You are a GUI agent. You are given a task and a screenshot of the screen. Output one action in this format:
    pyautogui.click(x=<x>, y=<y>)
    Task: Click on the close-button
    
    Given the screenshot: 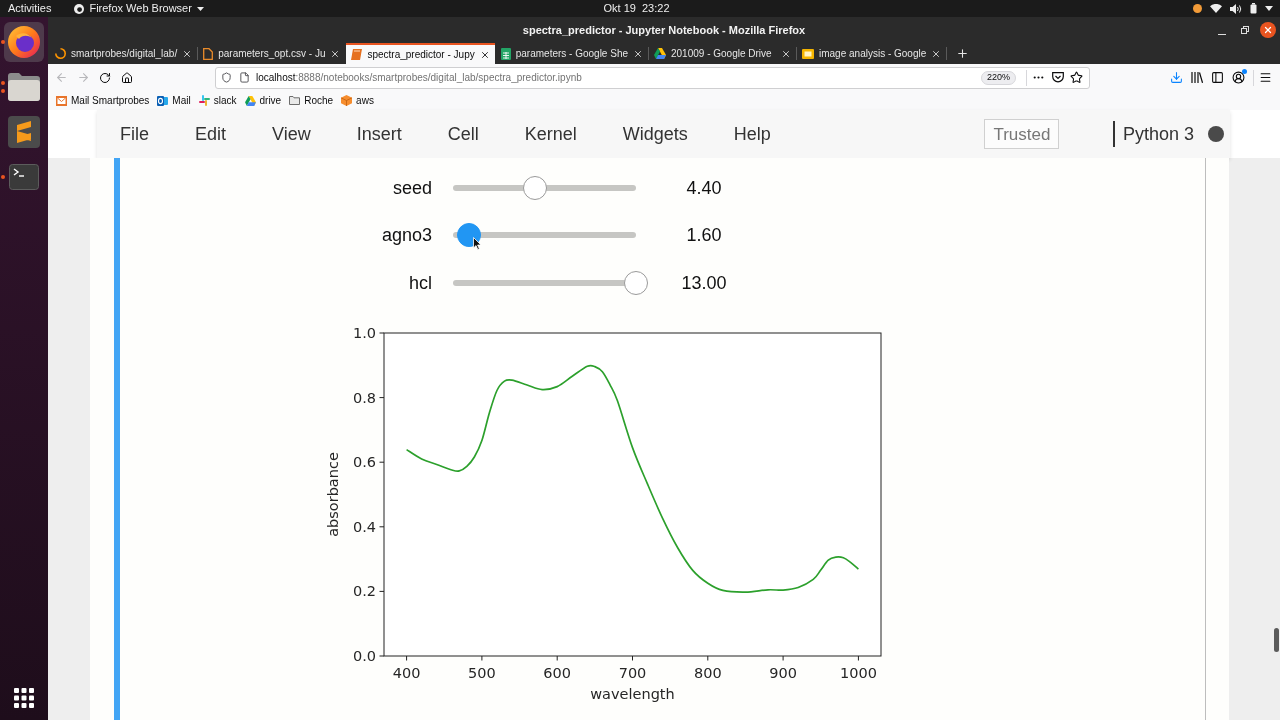 What is the action you would take?
    pyautogui.click(x=1268, y=30)
    